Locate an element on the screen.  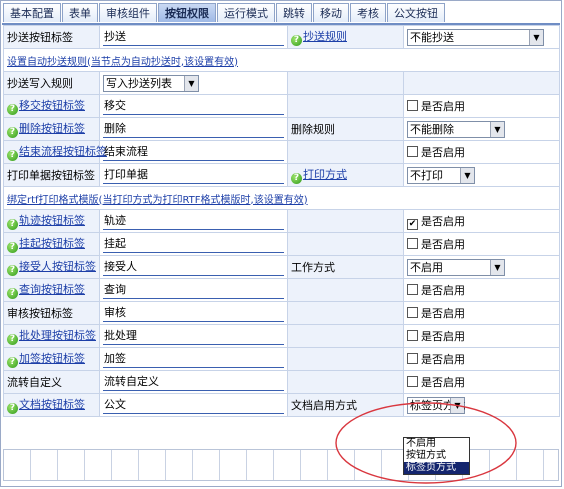
cc-rule-select: 不能抄送 ▼ is located at coordinates (475, 37).